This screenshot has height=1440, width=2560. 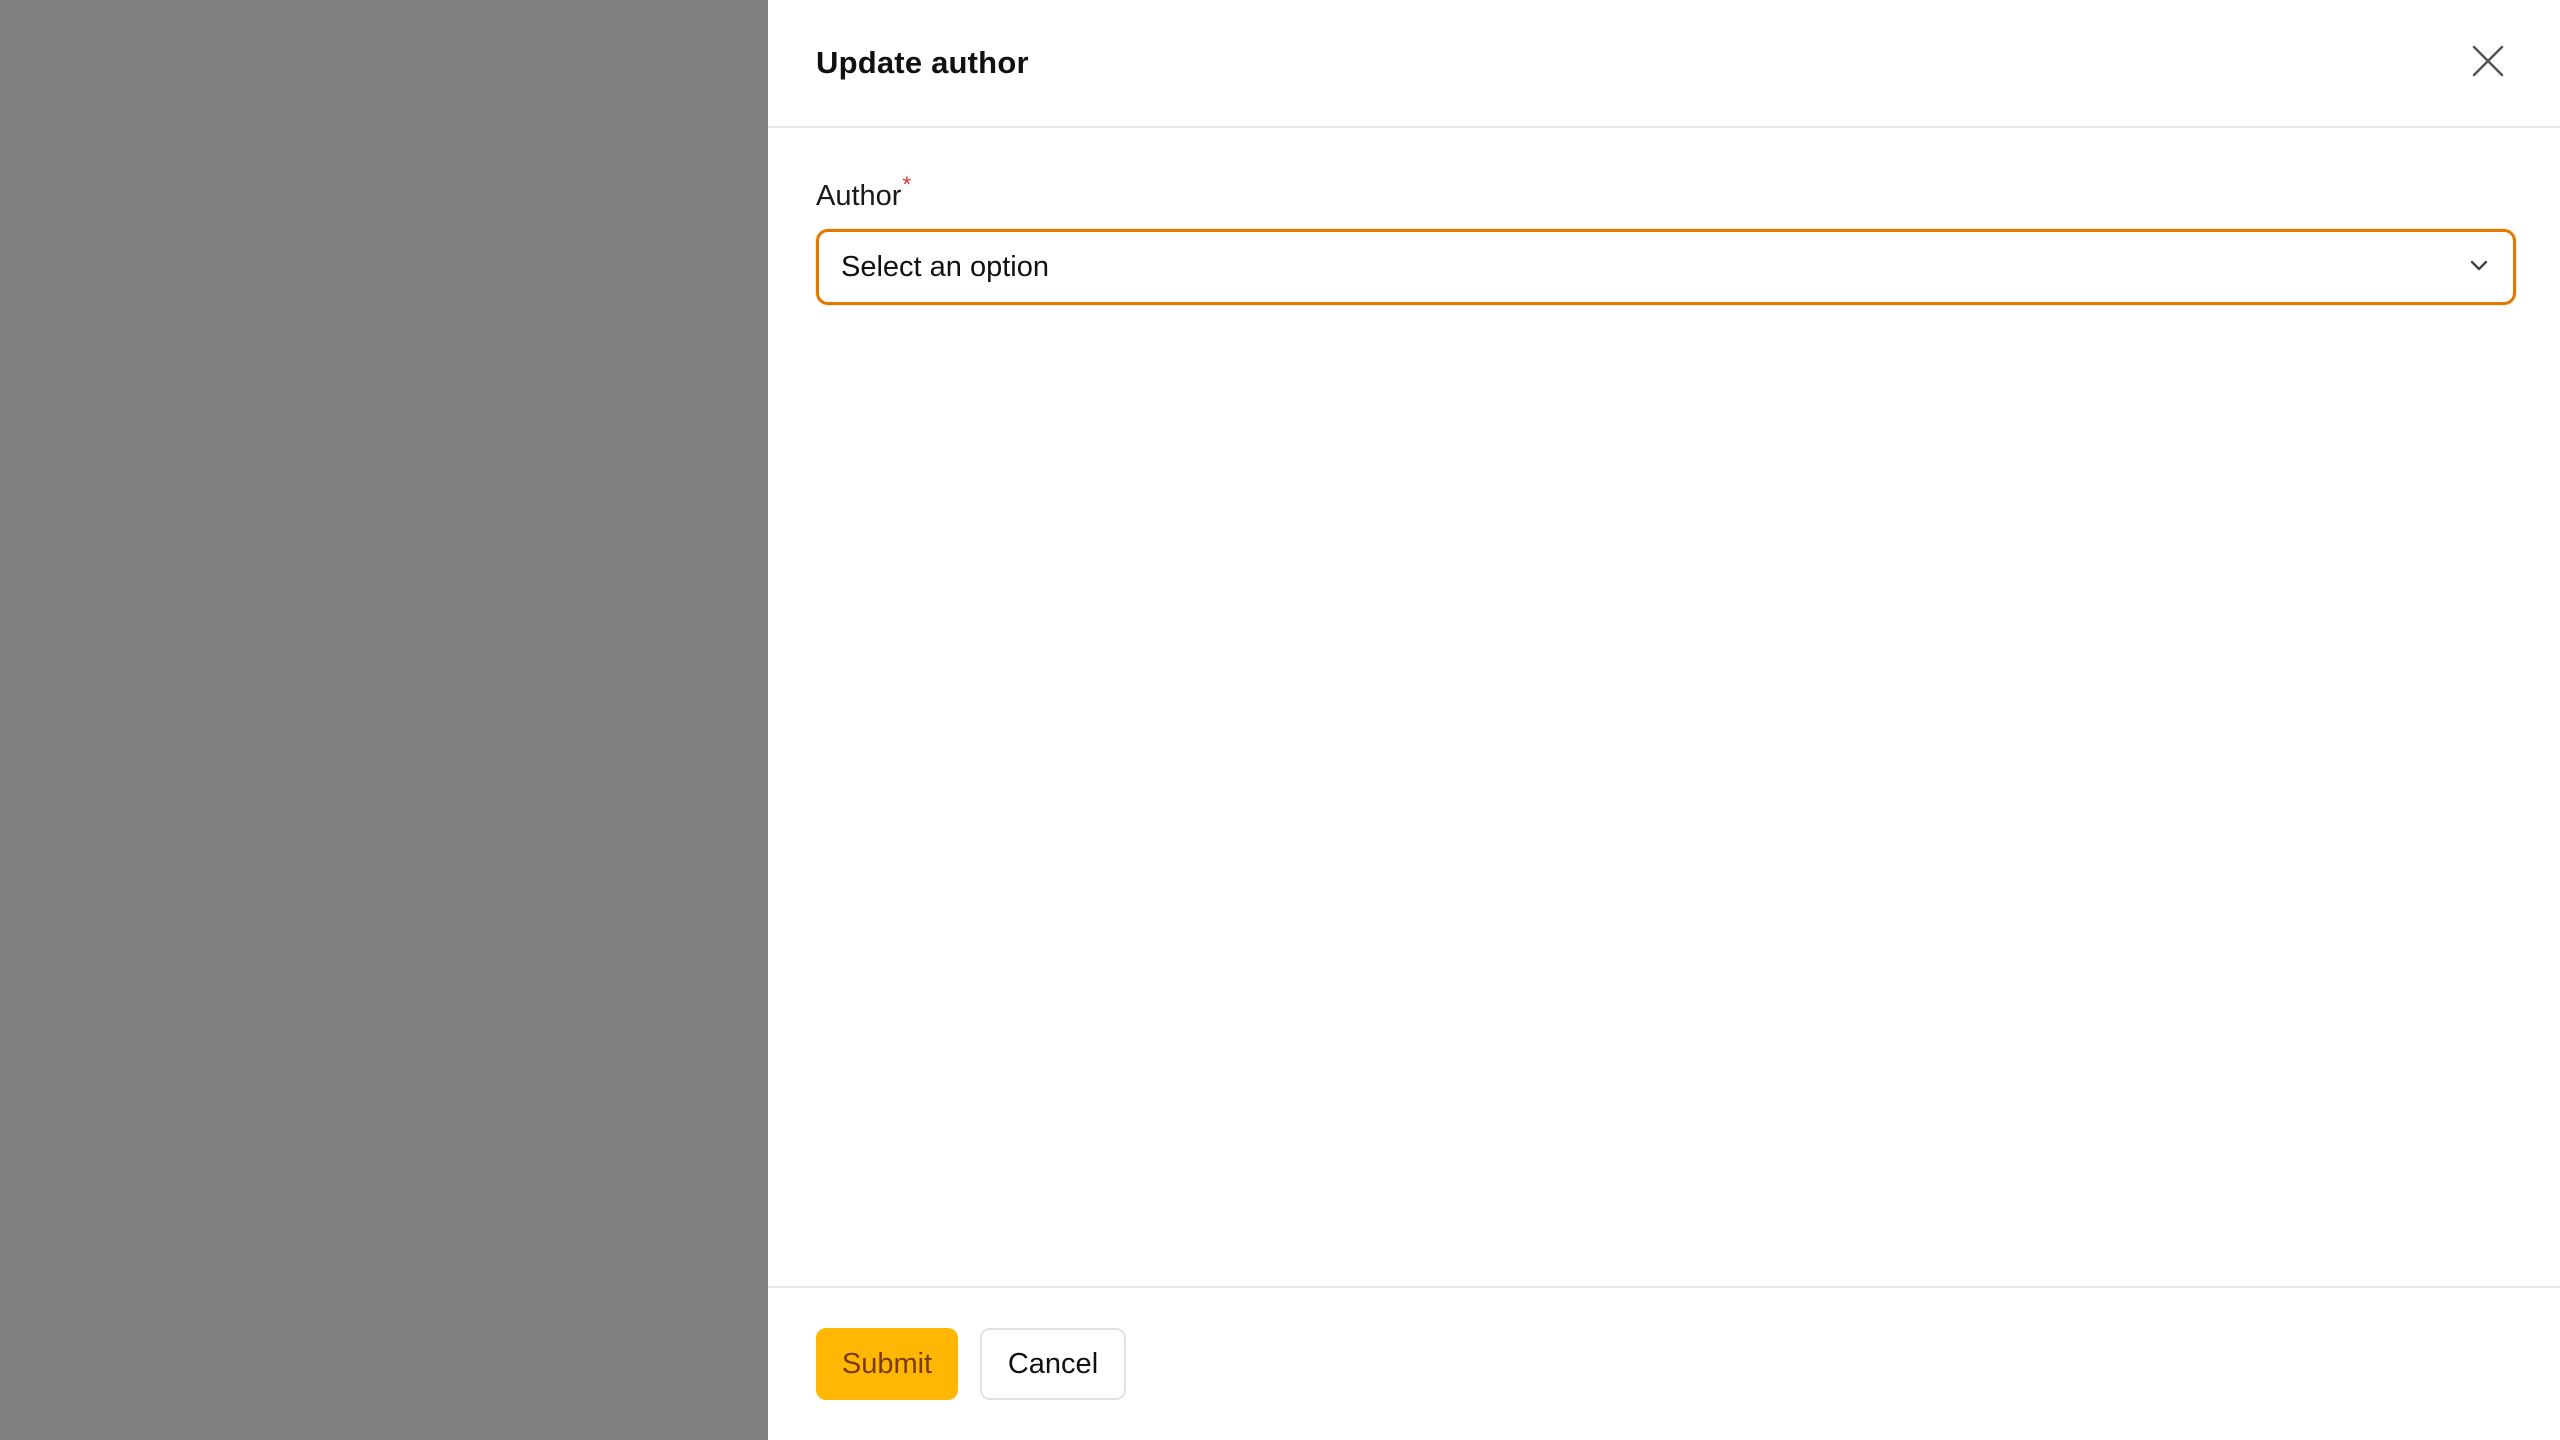 I want to click on drawer-footer: Submit Cancel, so click(x=1664, y=1363).